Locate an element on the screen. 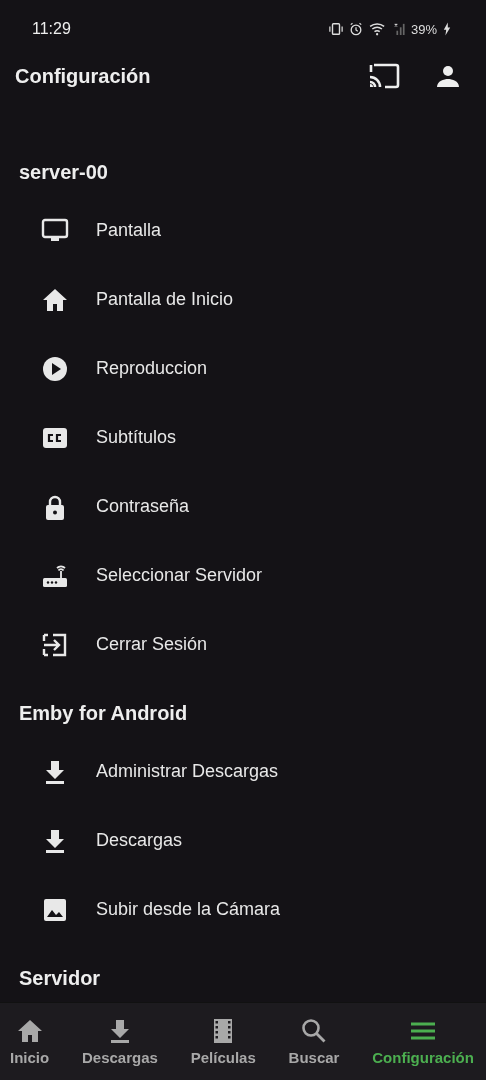 The width and height of the screenshot is (486, 1080). page-title: Configuración is located at coordinates (83, 76).